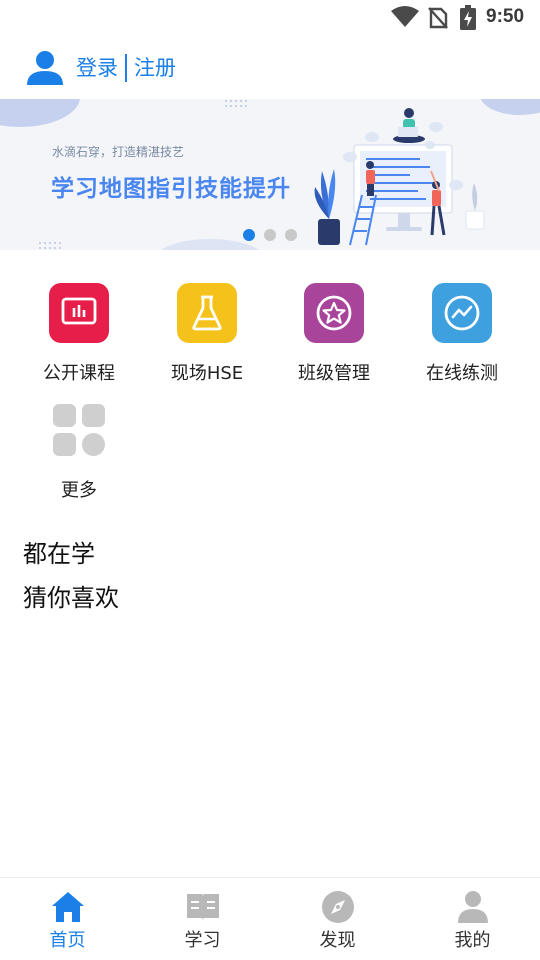 This screenshot has height=960, width=540. What do you see at coordinates (79, 373) in the screenshot?
I see `feature-label: 公开课程` at bounding box center [79, 373].